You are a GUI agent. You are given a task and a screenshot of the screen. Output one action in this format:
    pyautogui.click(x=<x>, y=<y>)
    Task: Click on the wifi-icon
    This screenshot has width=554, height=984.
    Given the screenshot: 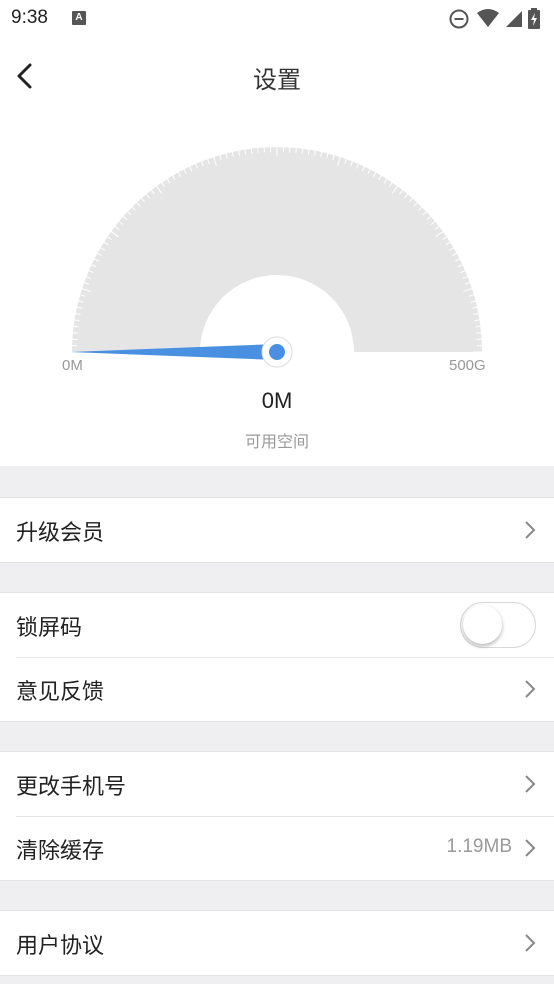 What is the action you would take?
    pyautogui.click(x=488, y=18)
    